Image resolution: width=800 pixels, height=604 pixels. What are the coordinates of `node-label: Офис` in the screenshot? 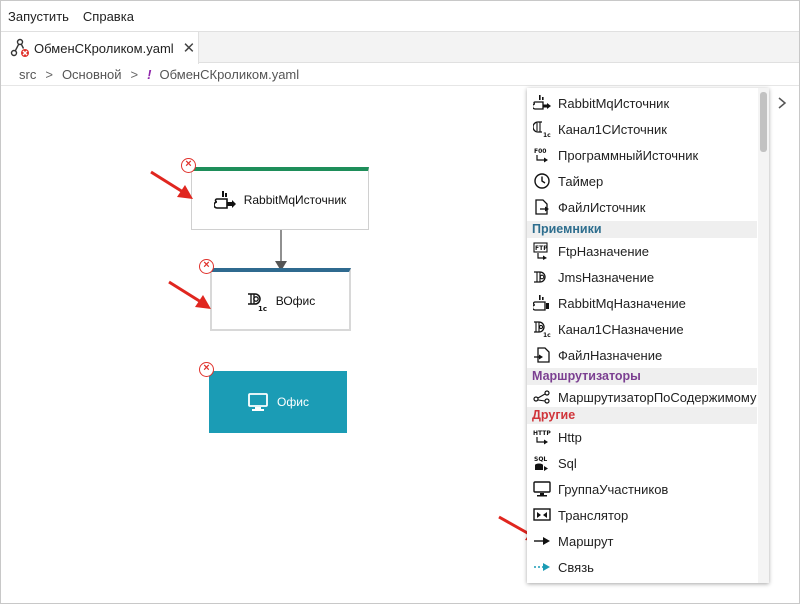 It's located at (293, 402).